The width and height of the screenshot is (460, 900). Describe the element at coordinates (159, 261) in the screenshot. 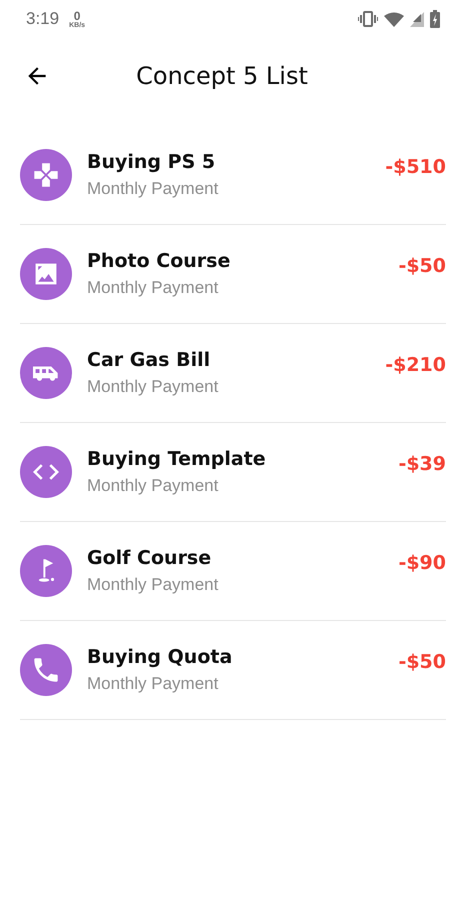

I see `item-title: Photo Course` at that location.